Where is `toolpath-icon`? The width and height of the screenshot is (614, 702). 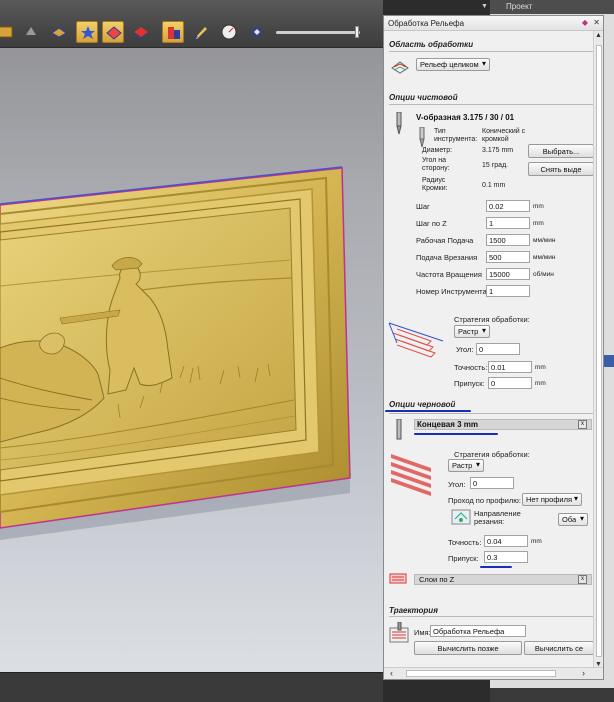
toolpath-icon is located at coordinates (399, 632).